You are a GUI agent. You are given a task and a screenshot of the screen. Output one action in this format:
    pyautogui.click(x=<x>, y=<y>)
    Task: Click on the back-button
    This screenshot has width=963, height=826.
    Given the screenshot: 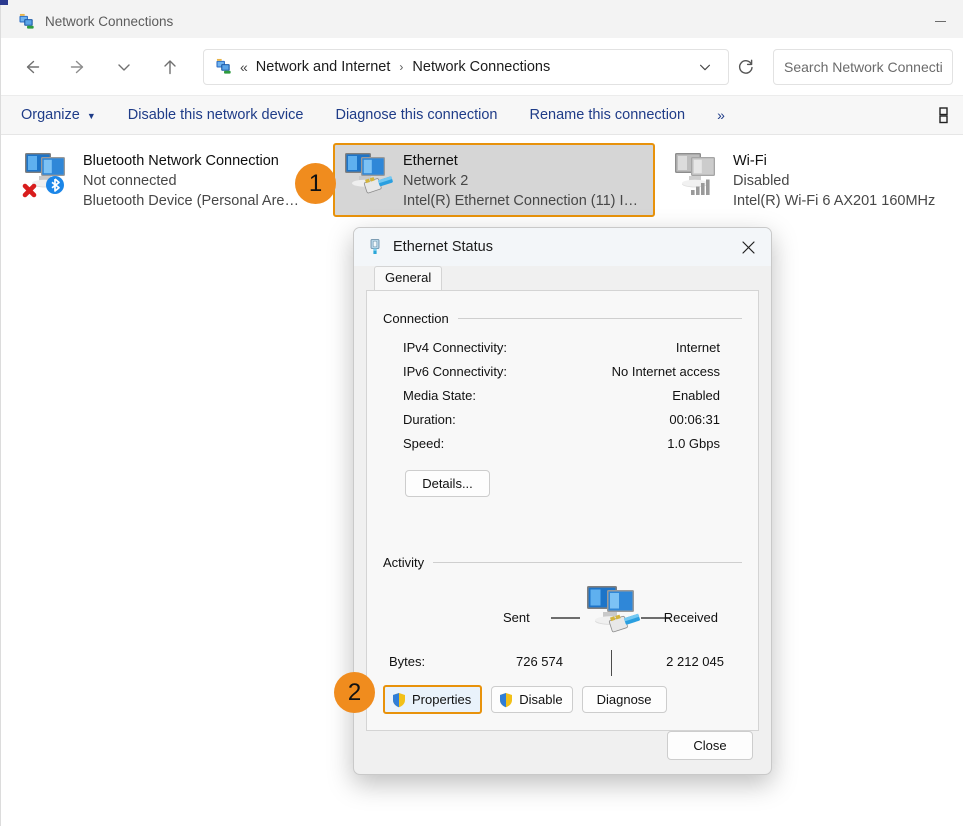 What is the action you would take?
    pyautogui.click(x=32, y=67)
    